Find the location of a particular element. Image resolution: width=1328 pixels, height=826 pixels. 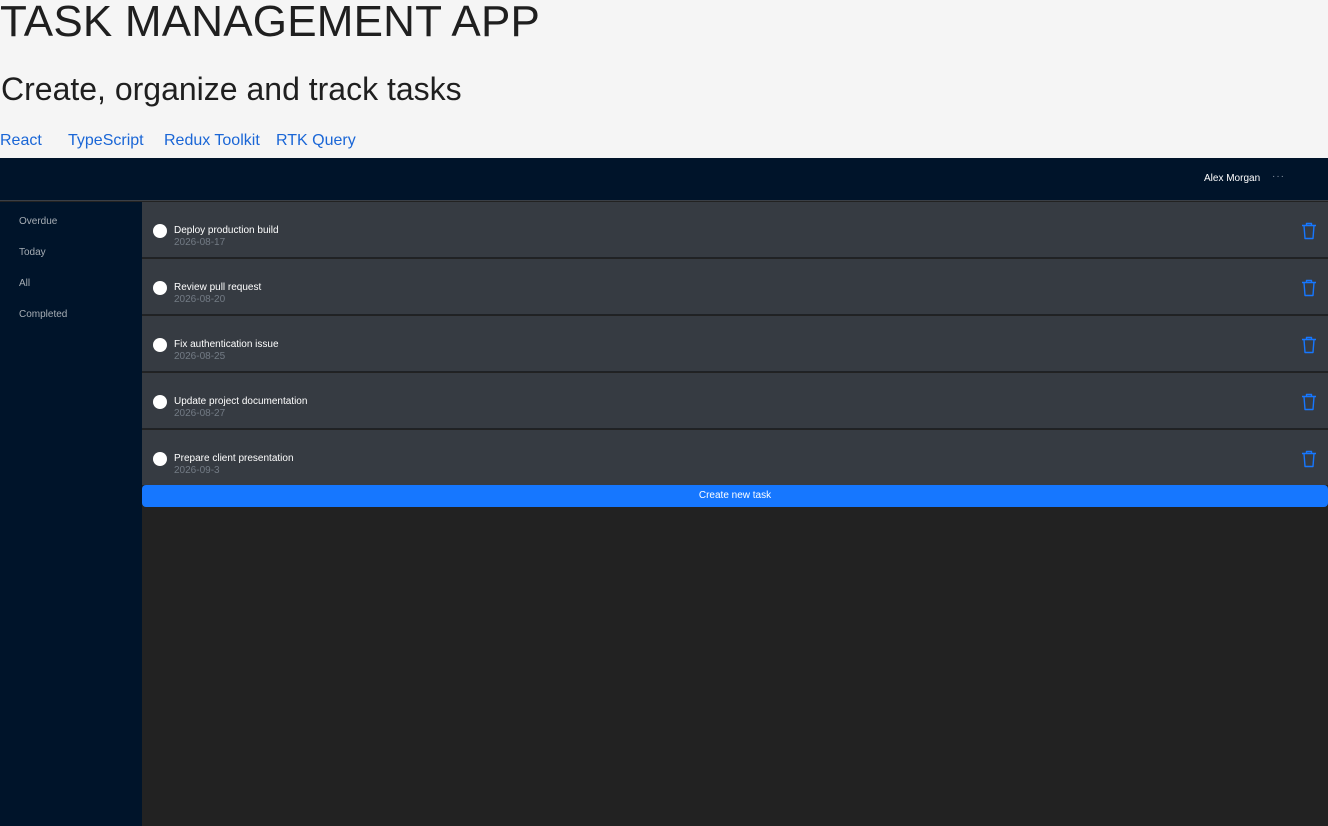

task-title: Update project documentation is located at coordinates (241, 401).